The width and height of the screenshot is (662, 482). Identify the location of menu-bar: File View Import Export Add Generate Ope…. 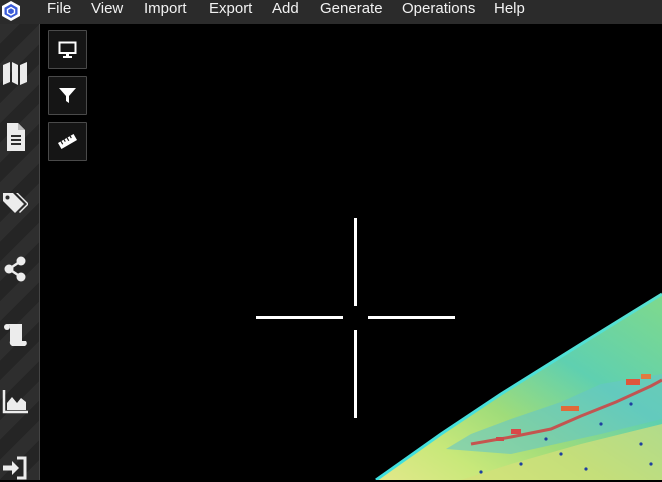
(331, 12).